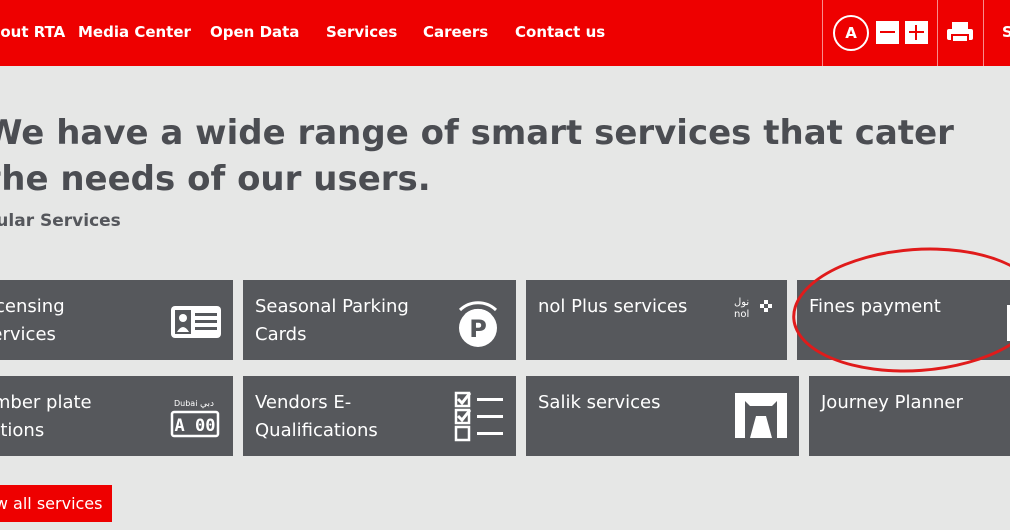  I want to click on accessibility-a-button: A, so click(851, 33).